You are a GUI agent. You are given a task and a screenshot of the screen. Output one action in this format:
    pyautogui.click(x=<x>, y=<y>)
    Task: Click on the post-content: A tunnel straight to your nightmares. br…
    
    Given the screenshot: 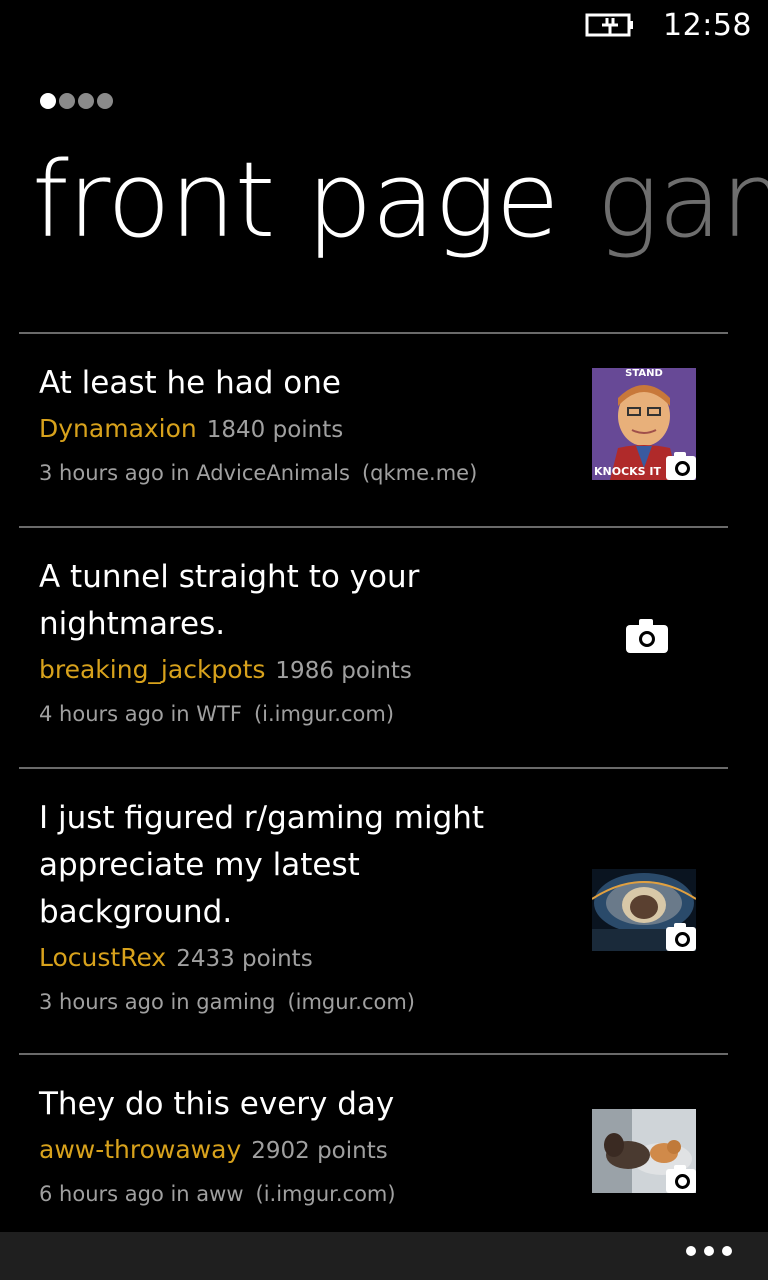 What is the action you would take?
    pyautogui.click(x=299, y=644)
    